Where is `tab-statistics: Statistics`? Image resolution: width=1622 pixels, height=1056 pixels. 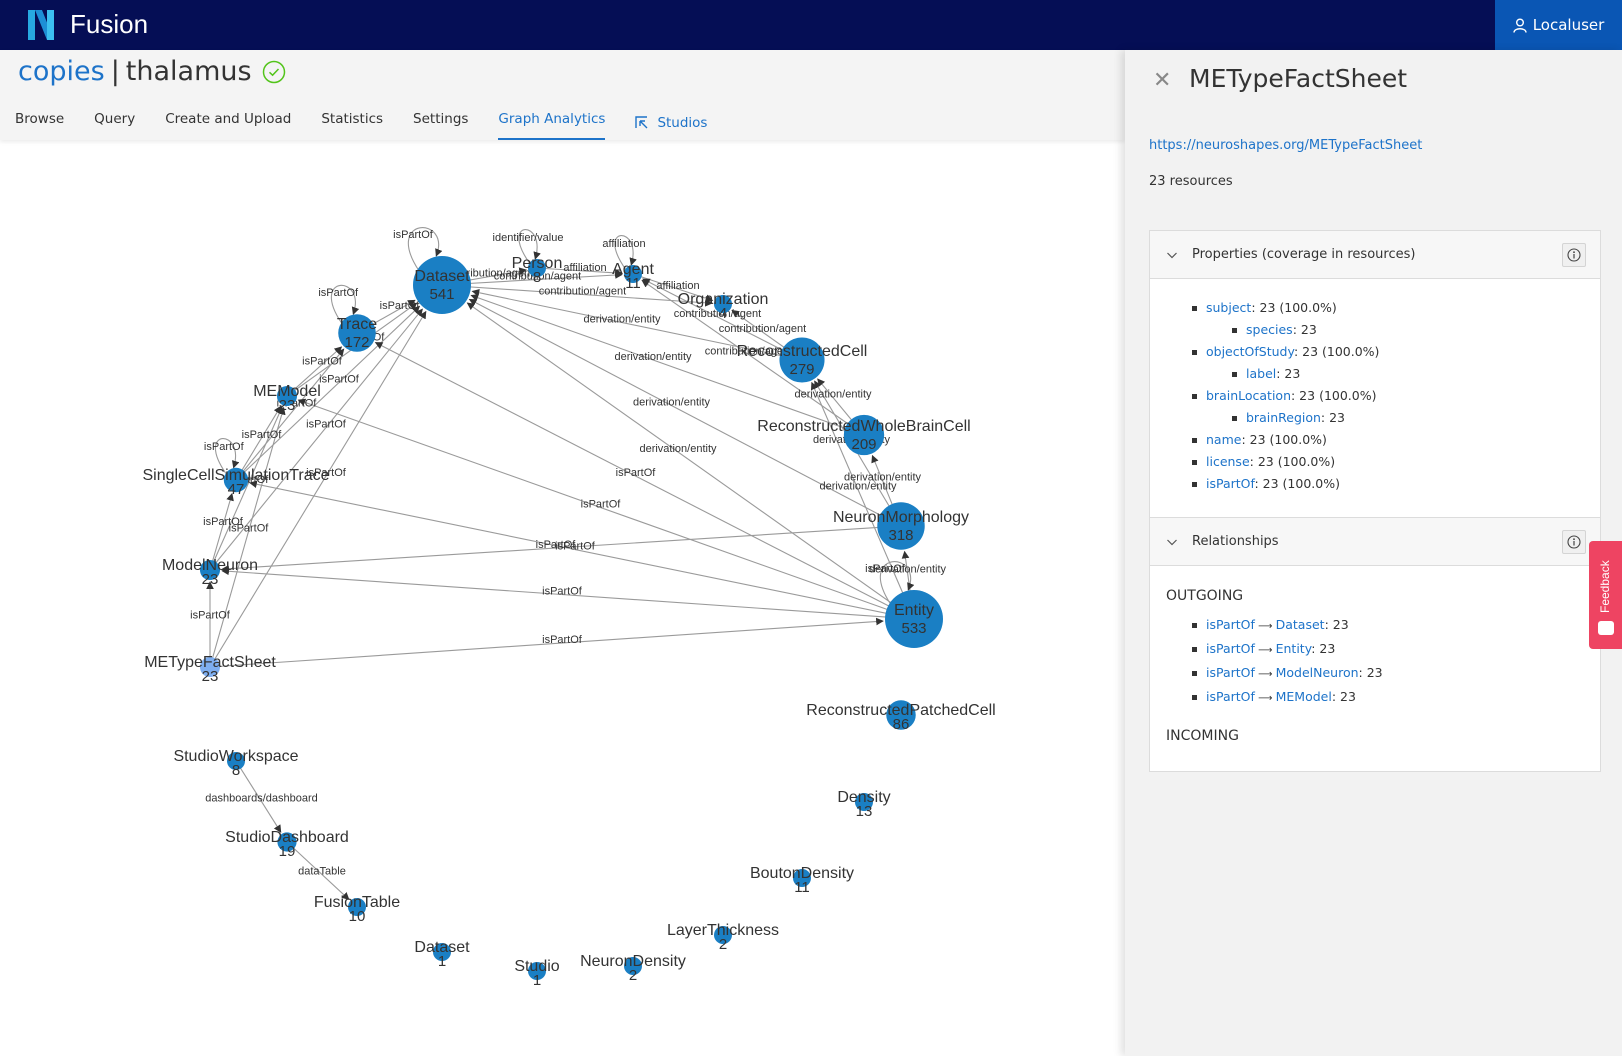 tab-statistics: Statistics is located at coordinates (352, 123).